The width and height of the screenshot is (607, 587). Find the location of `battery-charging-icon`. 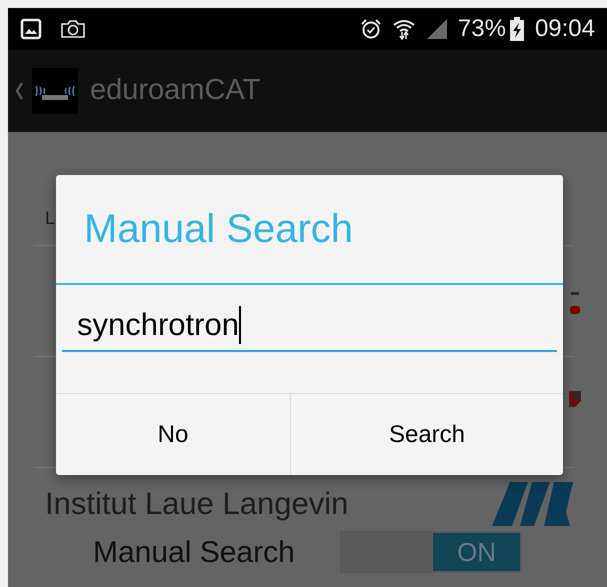

battery-charging-icon is located at coordinates (516, 29).